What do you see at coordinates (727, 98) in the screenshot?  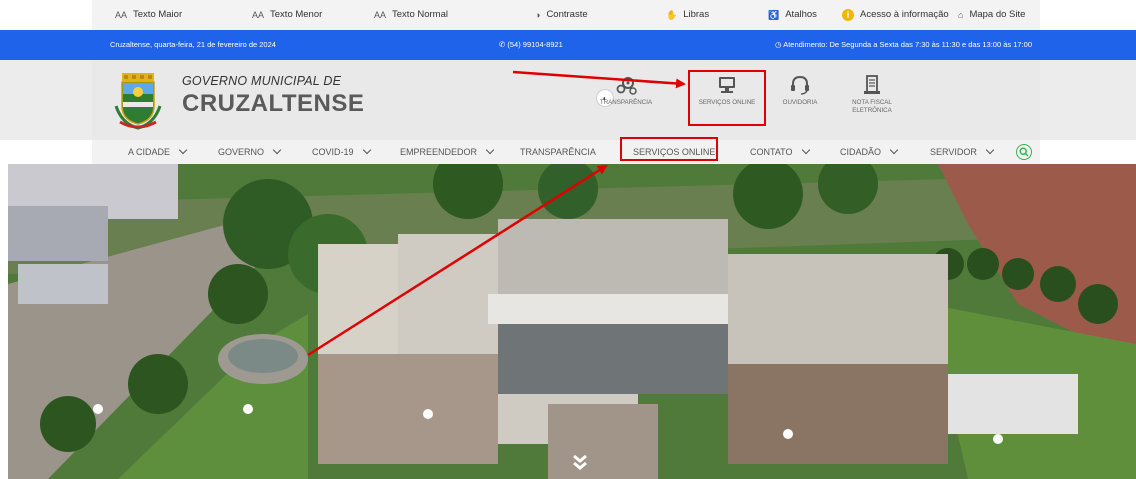 I see `annotation-highlight-quick-link` at bounding box center [727, 98].